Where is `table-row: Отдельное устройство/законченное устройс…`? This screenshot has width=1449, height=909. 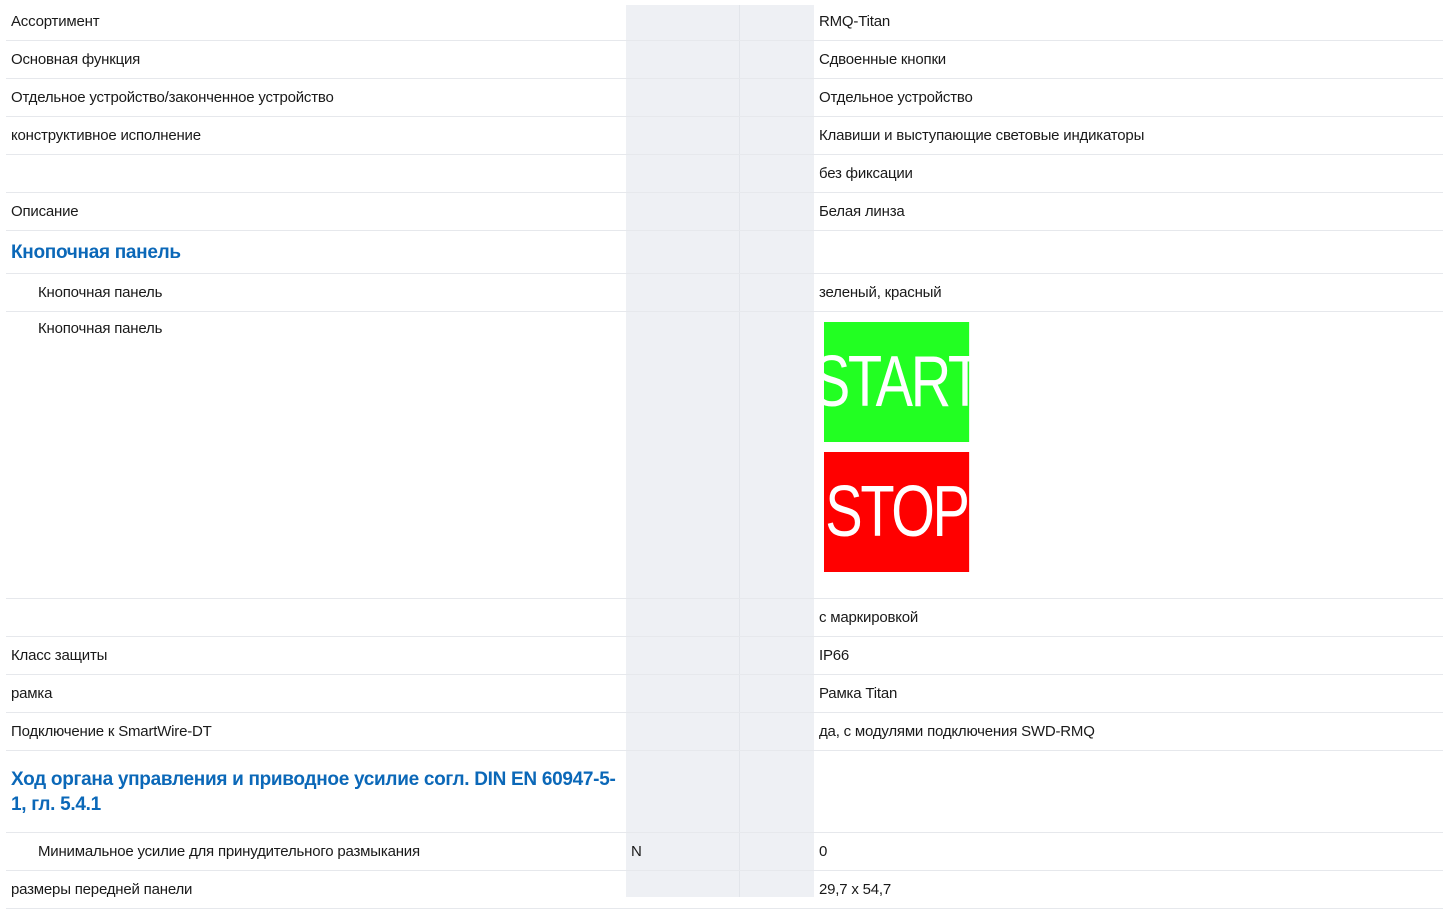
table-row: Отдельное устройство/законченное устройс… is located at coordinates (724, 97).